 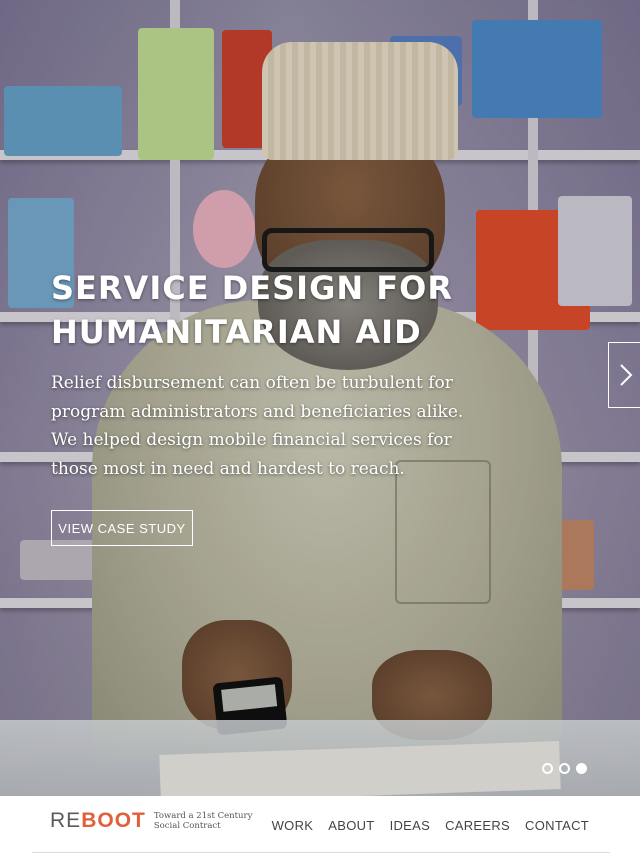 I want to click on logo-re: RE, so click(x=66, y=820).